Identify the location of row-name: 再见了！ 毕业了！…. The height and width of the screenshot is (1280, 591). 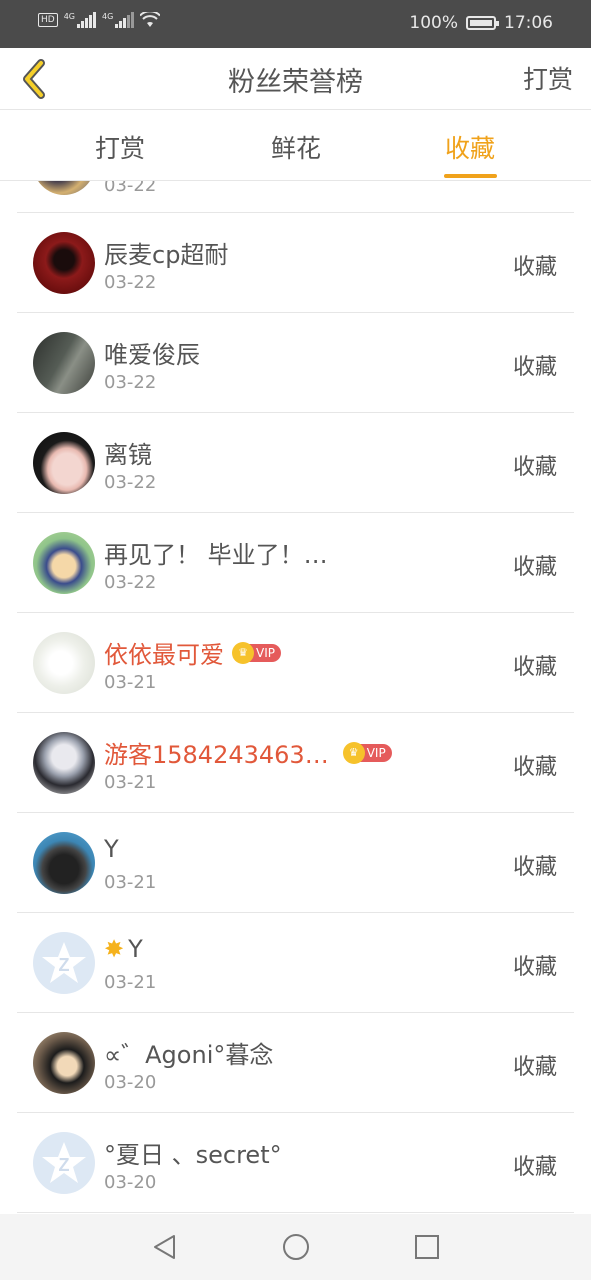
(216, 552).